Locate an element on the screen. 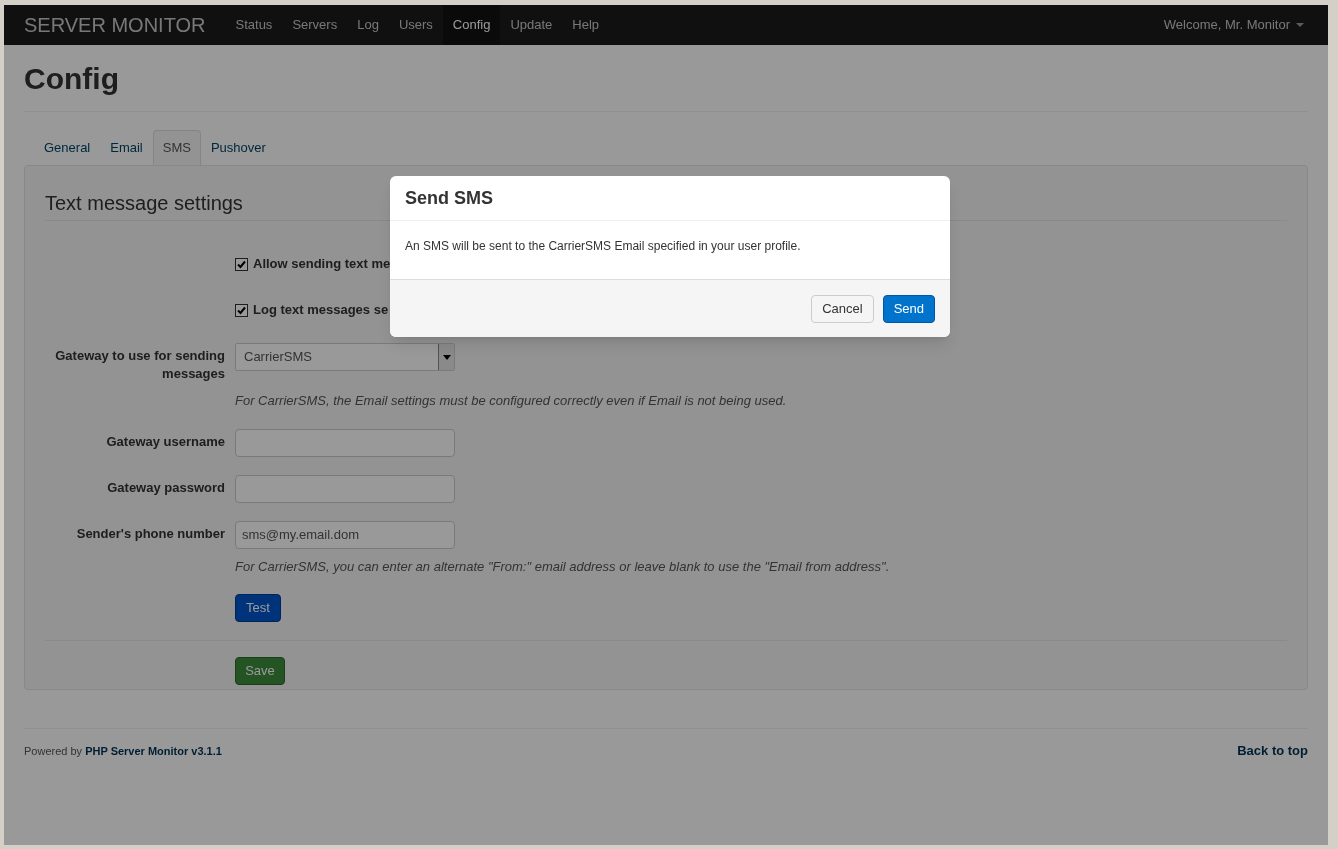 The image size is (1338, 849). dialog-message: An SMS will be sent to the CarrierSMS Email specified in your user profile. is located at coordinates (603, 246).